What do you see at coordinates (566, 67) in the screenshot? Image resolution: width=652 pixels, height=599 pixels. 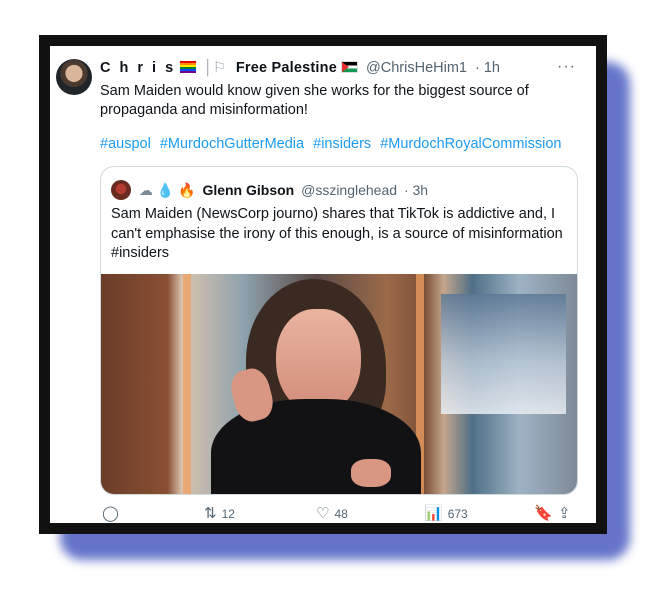 I see `more-options-icon: ···` at bounding box center [566, 67].